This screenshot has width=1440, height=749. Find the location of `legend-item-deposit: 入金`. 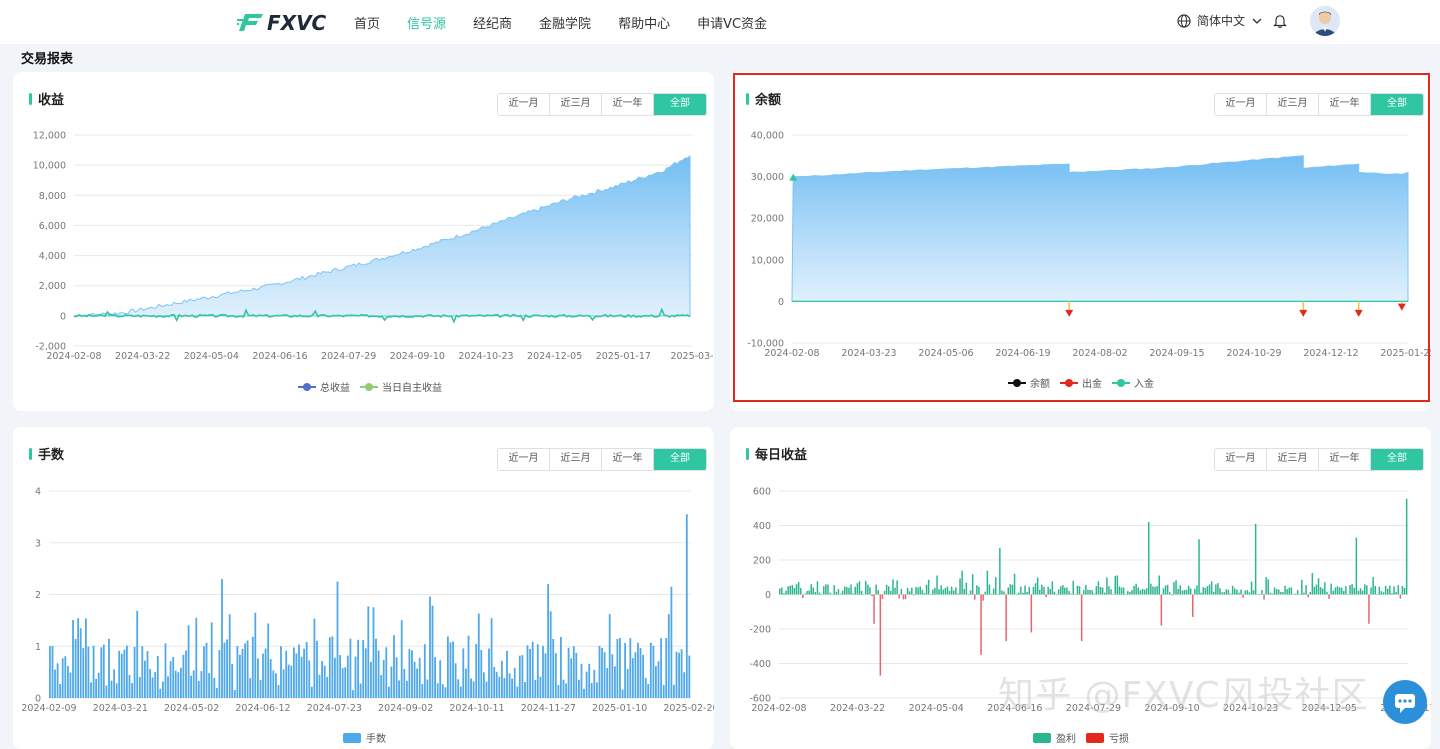

legend-item-deposit: 入金 is located at coordinates (1133, 382).